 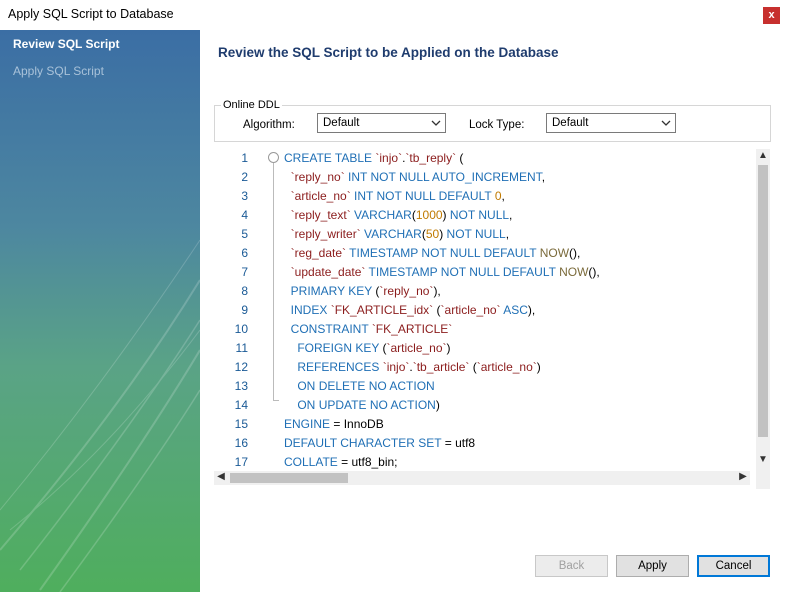 I want to click on apply-button: Apply, so click(x=652, y=566).